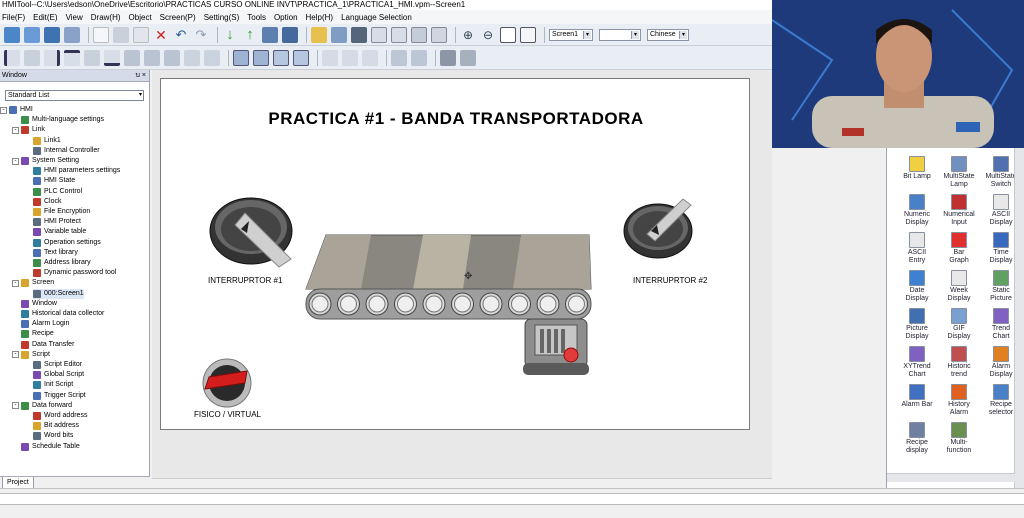  What do you see at coordinates (12, 57) in the screenshot?
I see `align-left-icon` at bounding box center [12, 57].